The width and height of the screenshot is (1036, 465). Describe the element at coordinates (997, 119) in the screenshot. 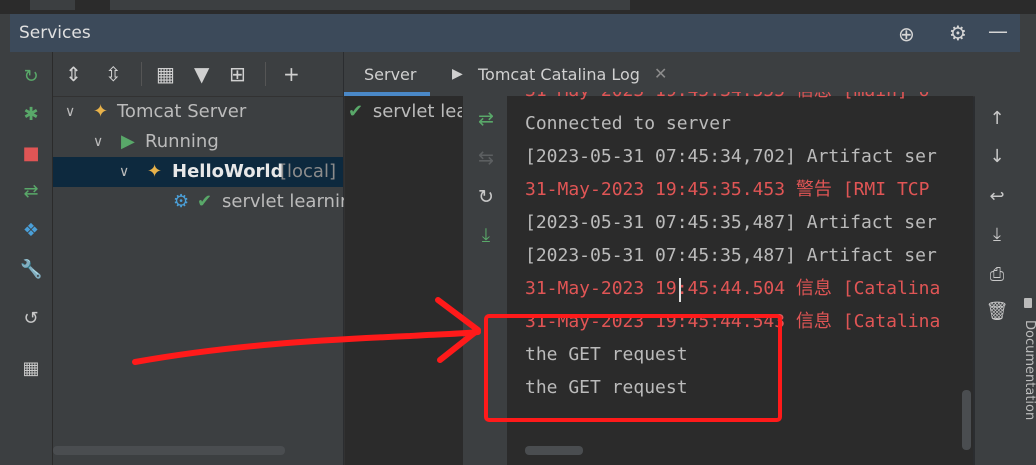

I see `arrow-up-icon: ↑` at that location.